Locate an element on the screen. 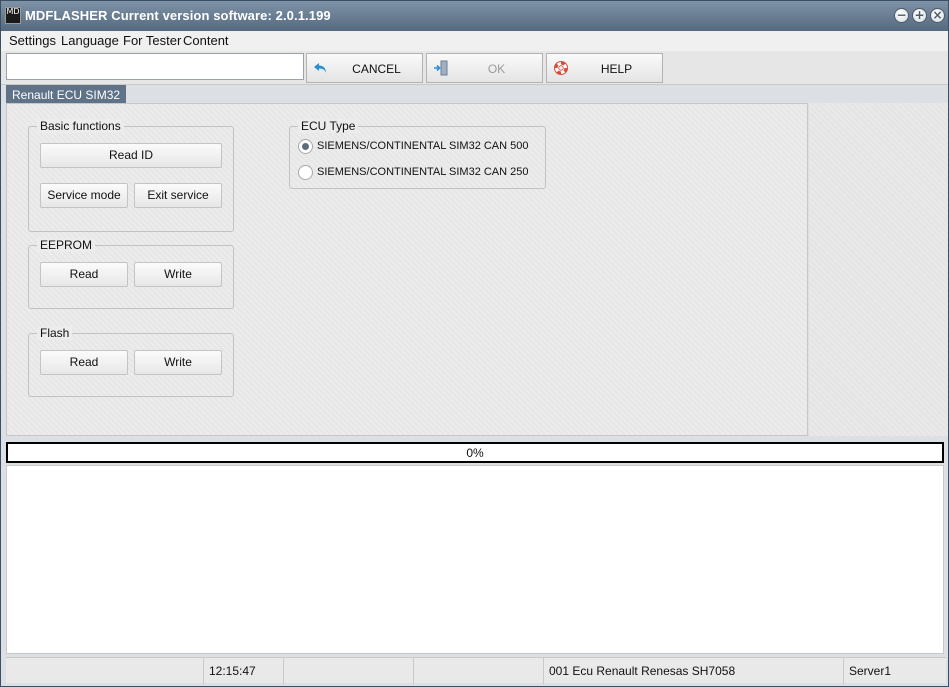  lifebuoy-icon is located at coordinates (561, 68).